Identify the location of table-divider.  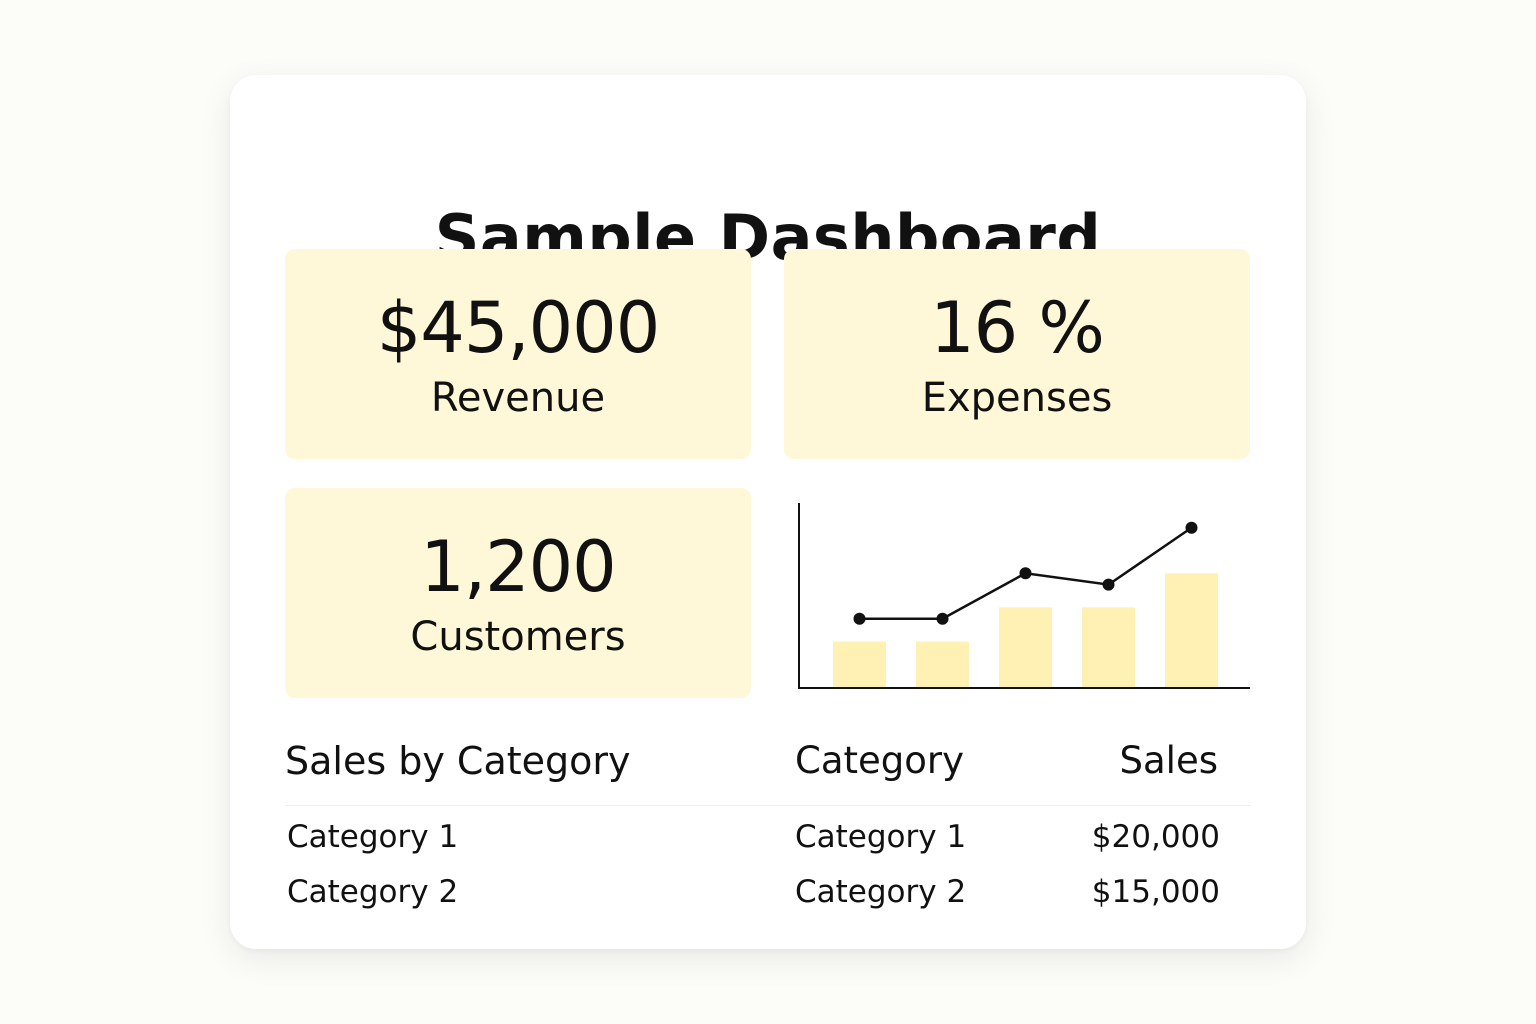
(768, 805).